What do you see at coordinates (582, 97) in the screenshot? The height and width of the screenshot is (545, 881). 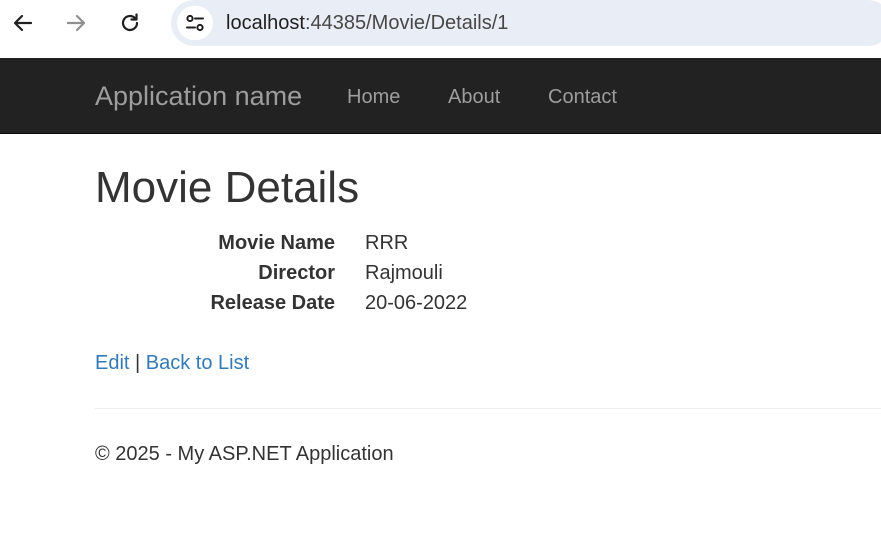 I see `nav-link-contact: Contact` at bounding box center [582, 97].